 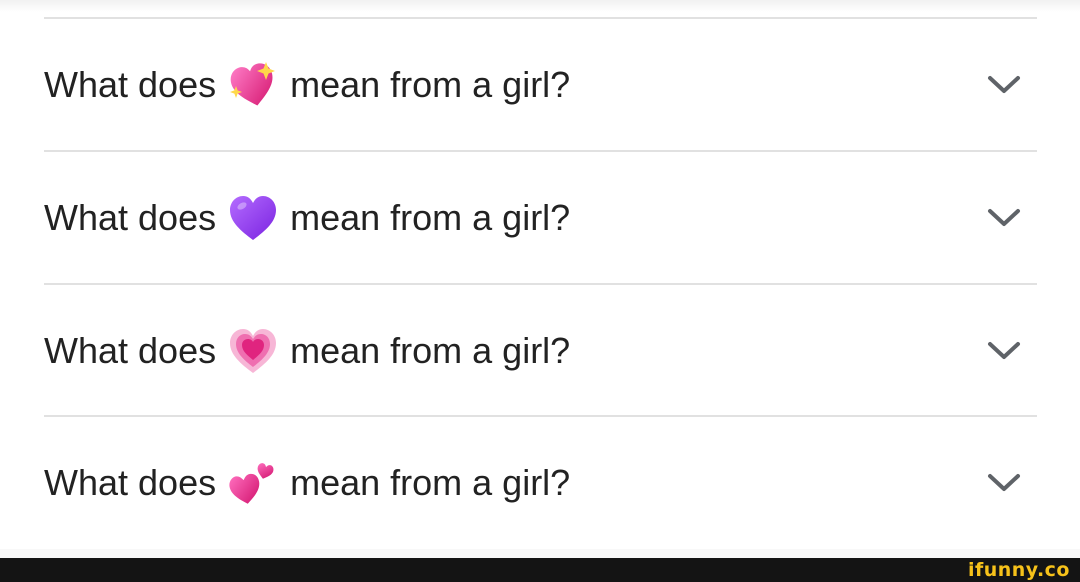 I want to click on sparkling-heart-icon, so click(x=253, y=85).